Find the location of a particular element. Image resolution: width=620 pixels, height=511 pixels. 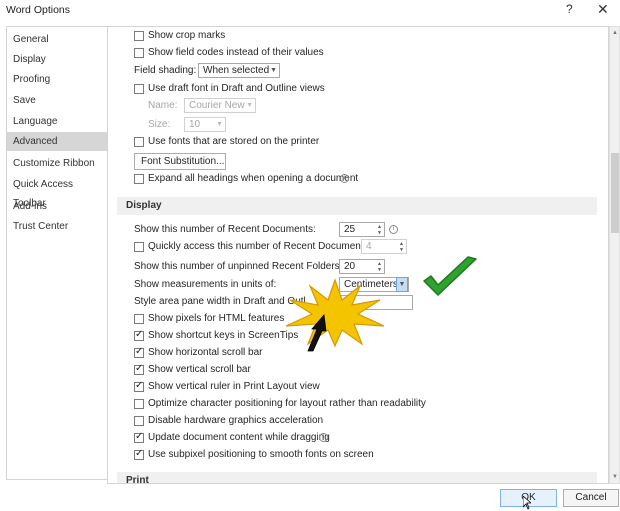

recent-documents-label: Show this number of Recent Documents: is located at coordinates (225, 229).